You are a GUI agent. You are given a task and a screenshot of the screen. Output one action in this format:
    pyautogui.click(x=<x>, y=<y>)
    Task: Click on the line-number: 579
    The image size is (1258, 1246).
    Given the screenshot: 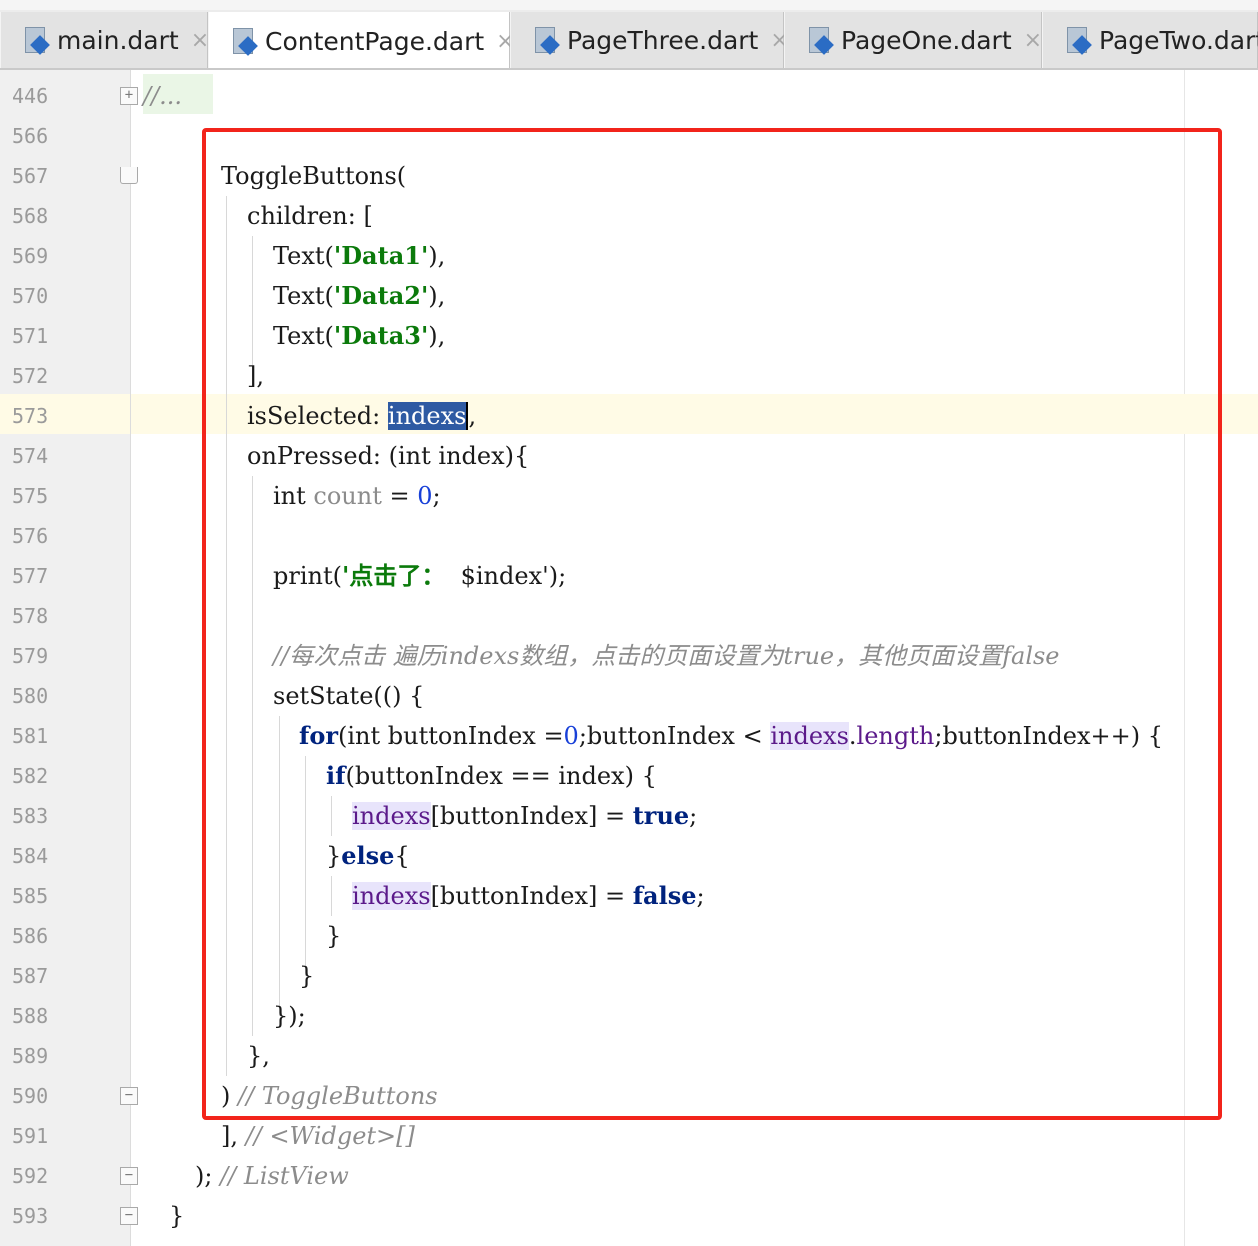 What is the action you would take?
    pyautogui.click(x=30, y=656)
    